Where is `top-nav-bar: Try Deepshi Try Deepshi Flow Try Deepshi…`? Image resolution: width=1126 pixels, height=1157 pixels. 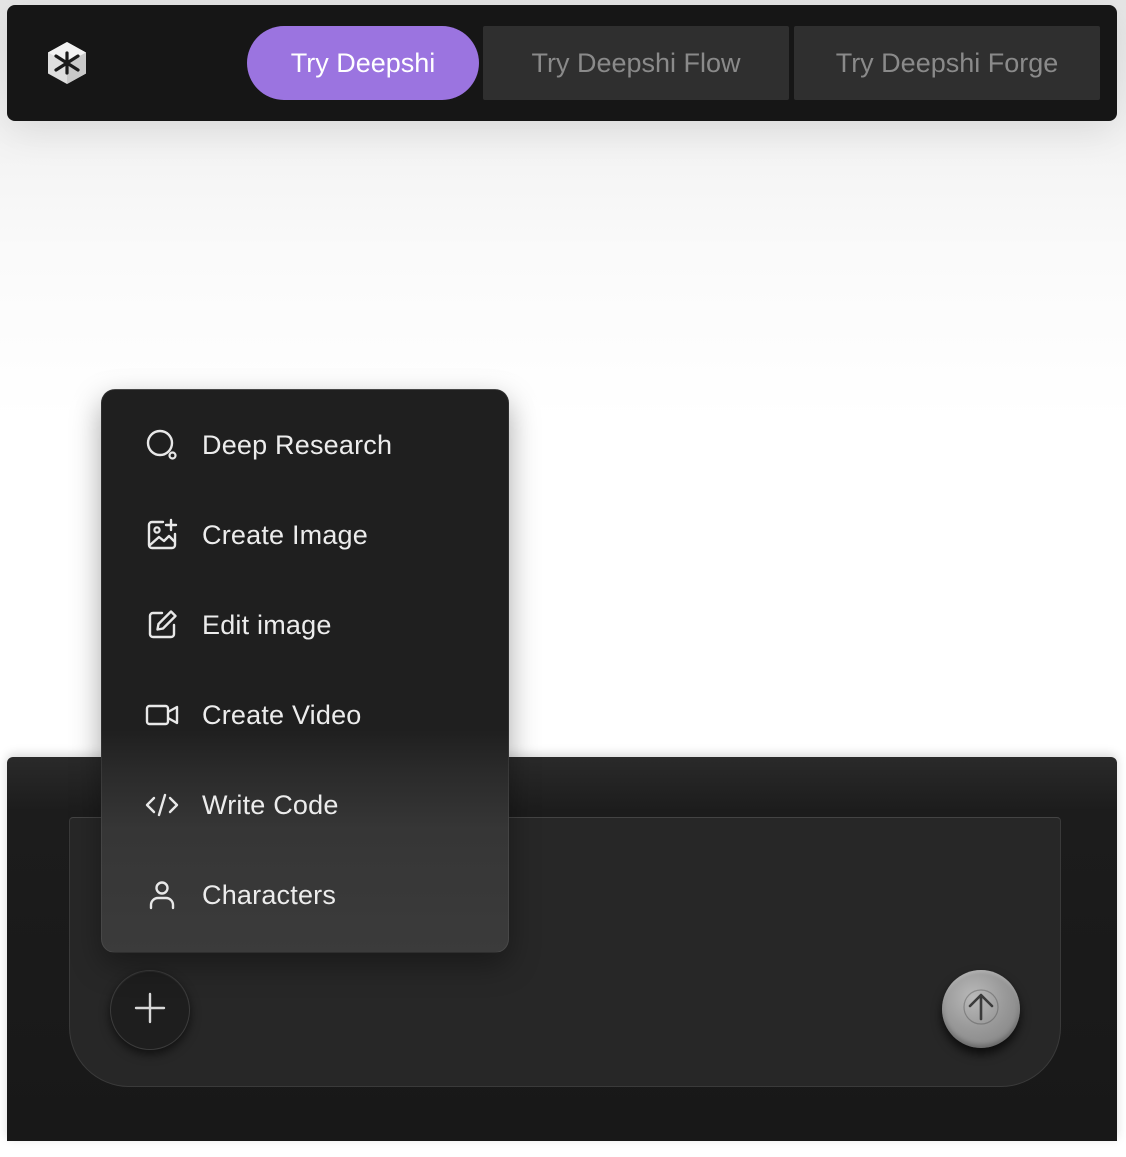
top-nav-bar: Try Deepshi Try Deepshi Flow Try Deepshi… is located at coordinates (562, 63).